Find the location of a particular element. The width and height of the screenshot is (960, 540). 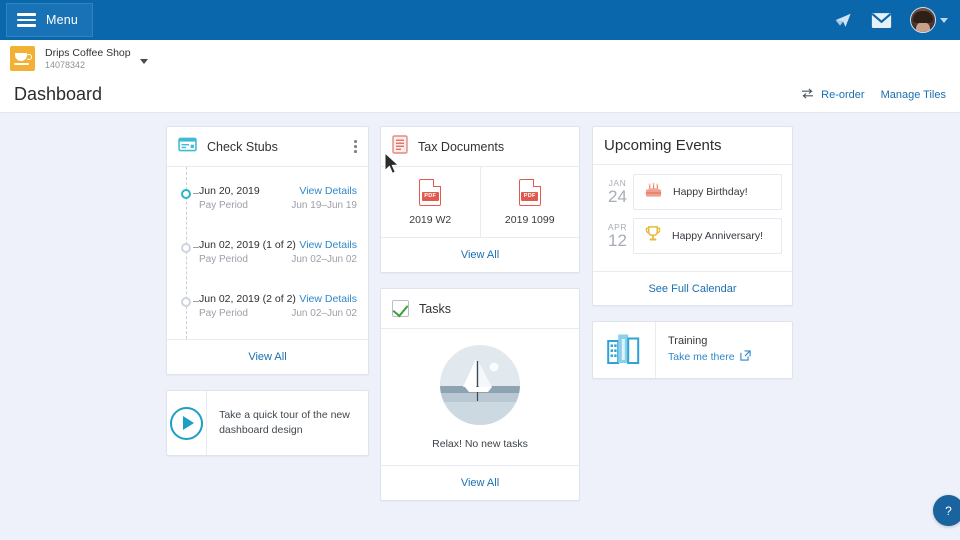

event-label: Happy Birthday! is located at coordinates (710, 192).